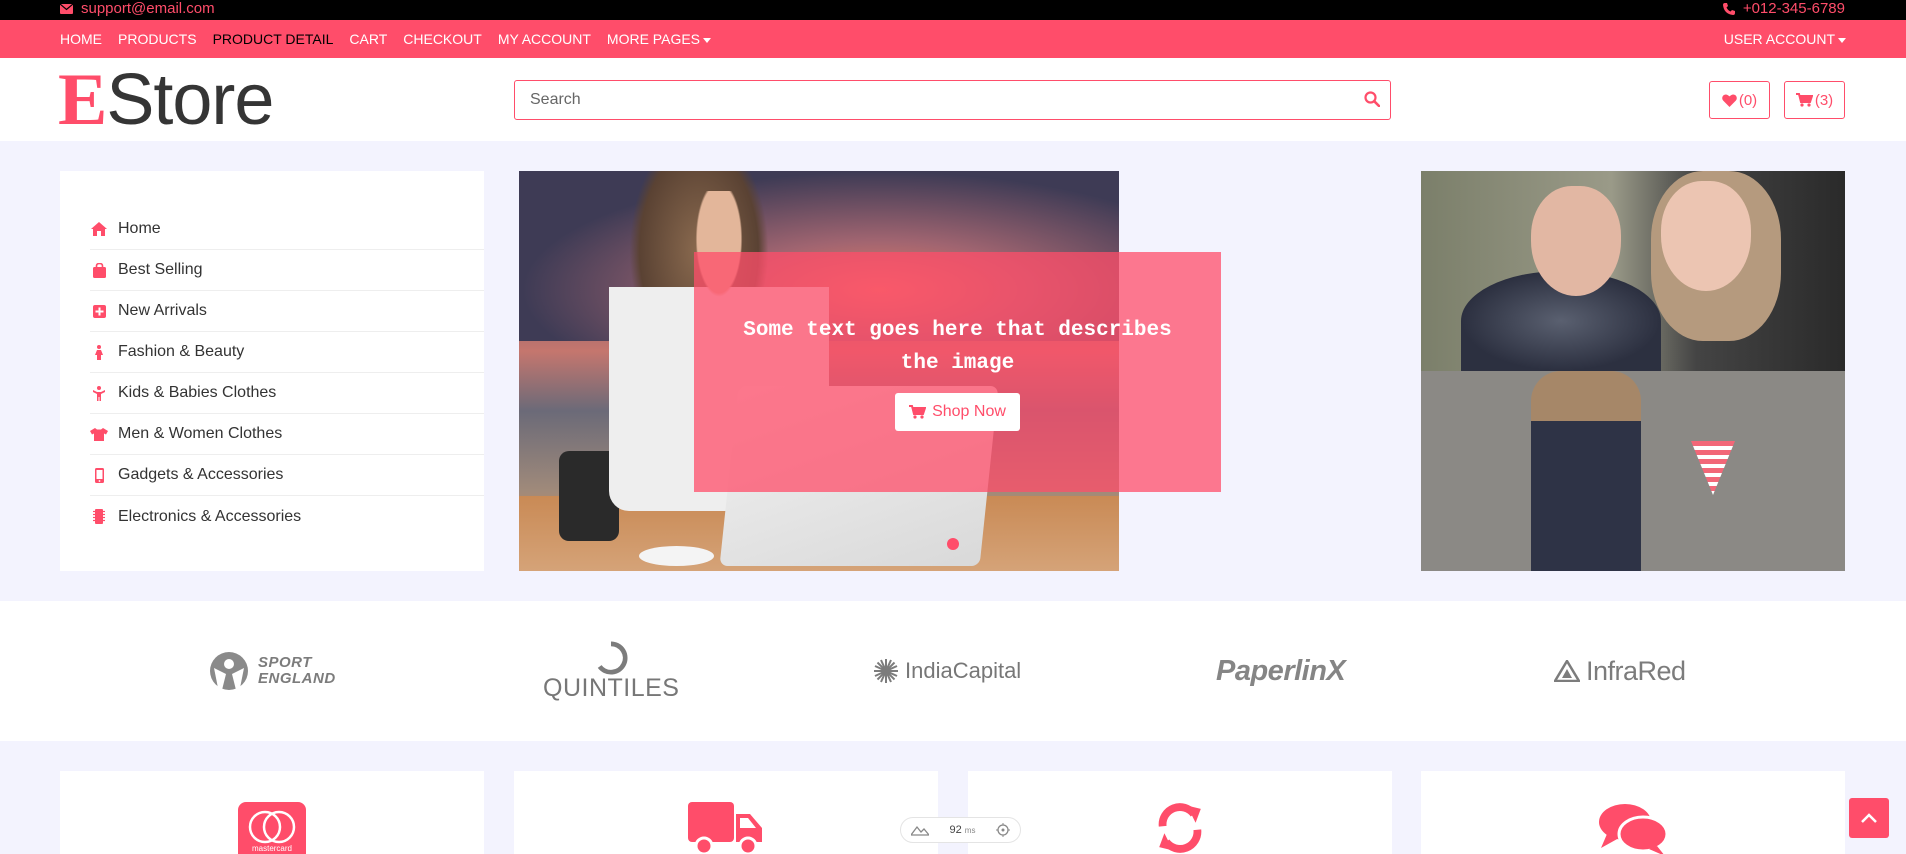 The width and height of the screenshot is (1906, 854). I want to click on logo-letter-e: E, so click(82, 100).